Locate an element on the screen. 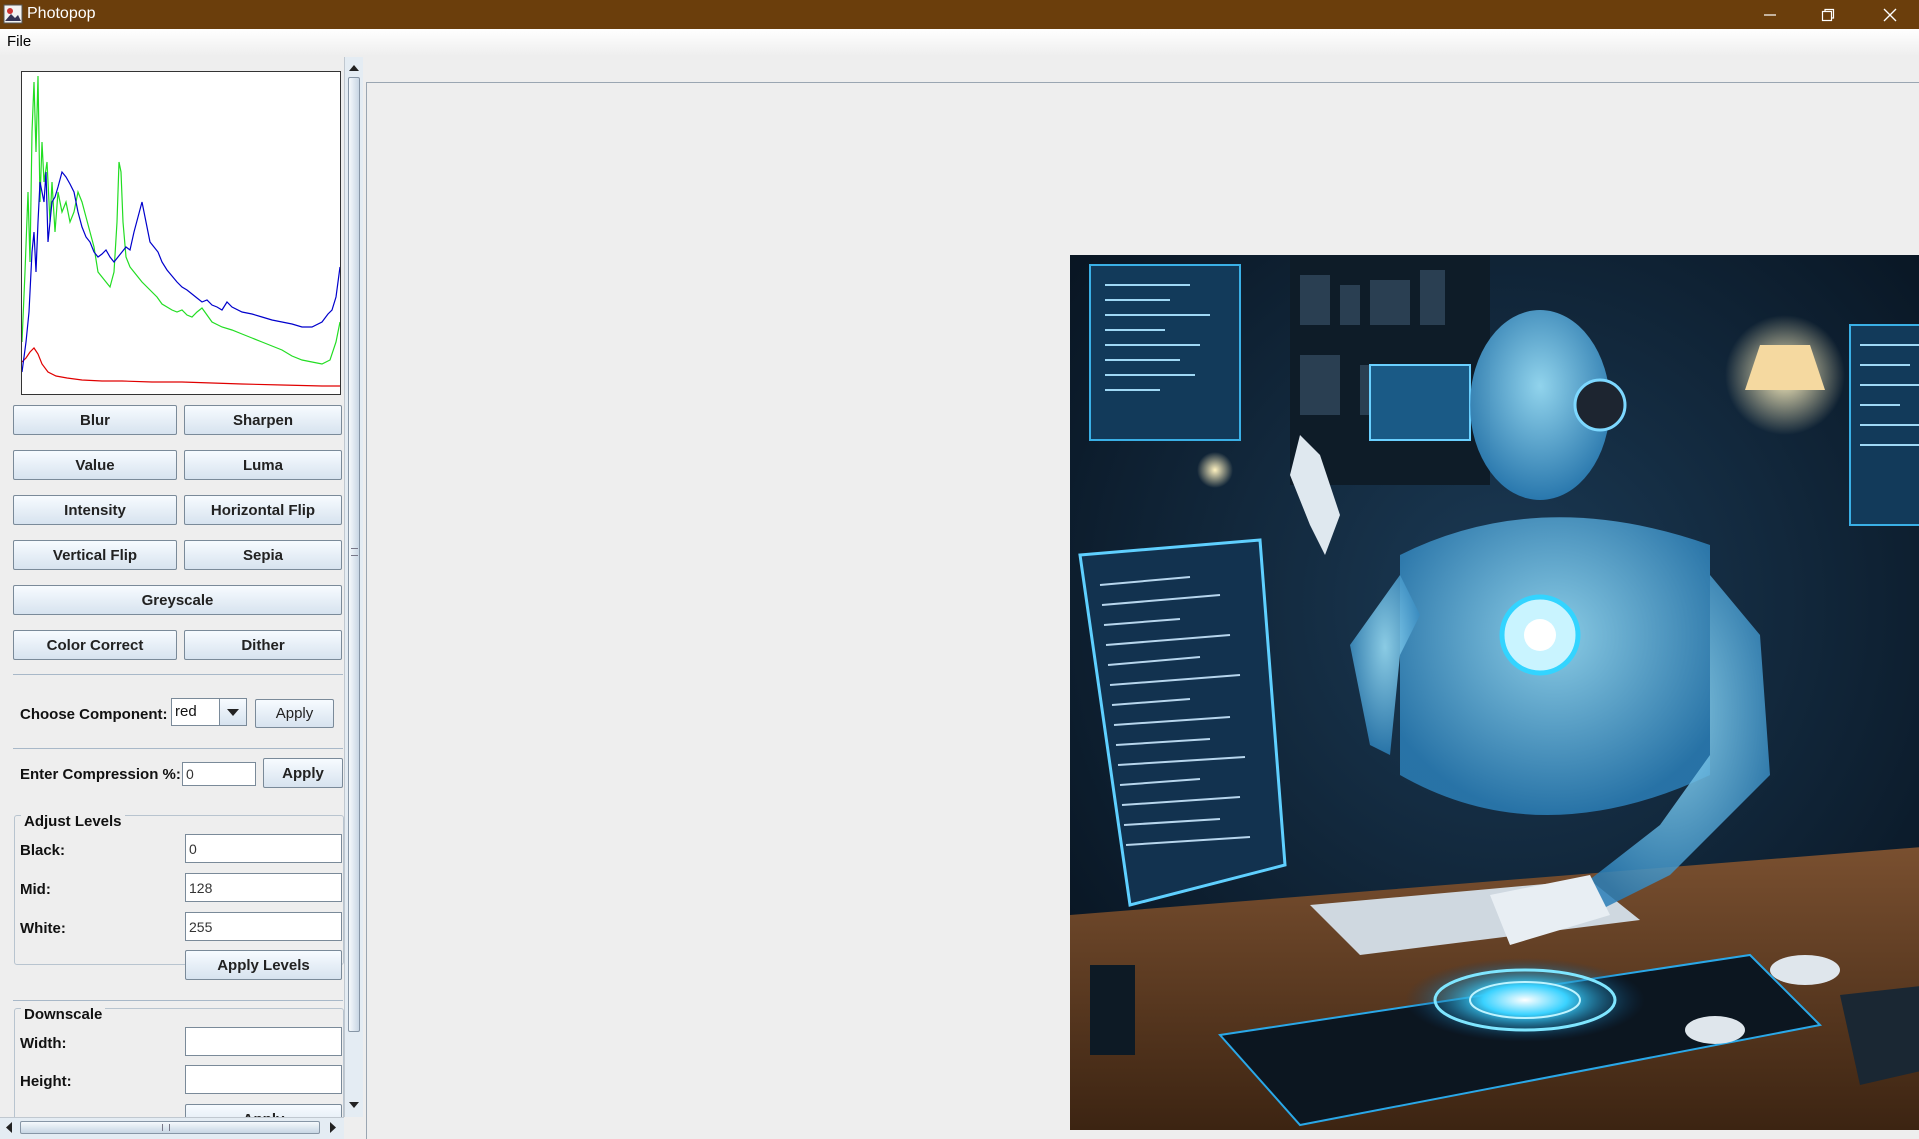 Image resolution: width=1919 pixels, height=1139 pixels. sharpen-button: Sharpen is located at coordinates (263, 420).